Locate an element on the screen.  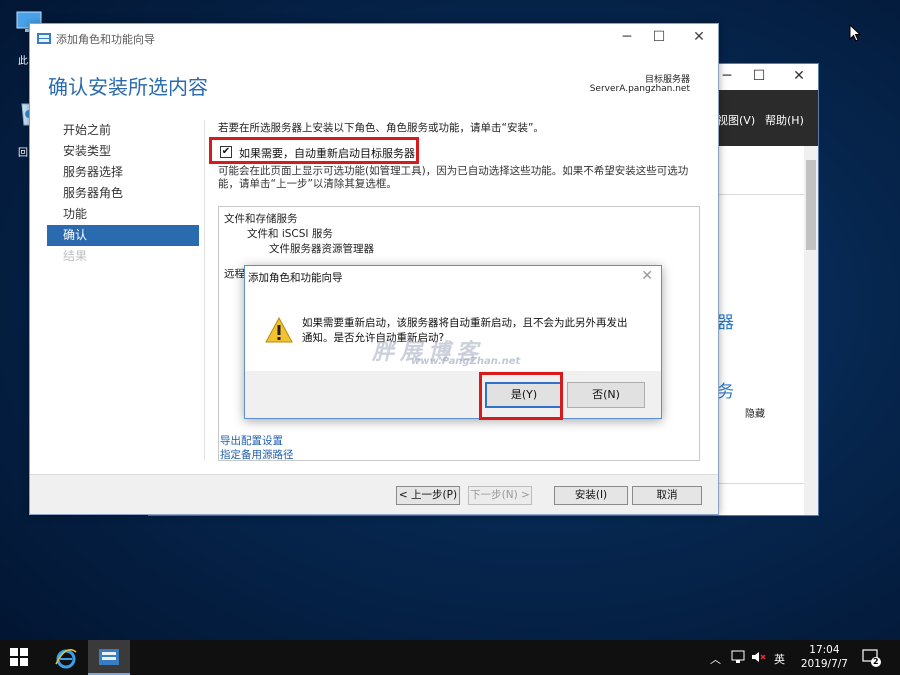
notification-center-icon is located at coordinates (872, 658).